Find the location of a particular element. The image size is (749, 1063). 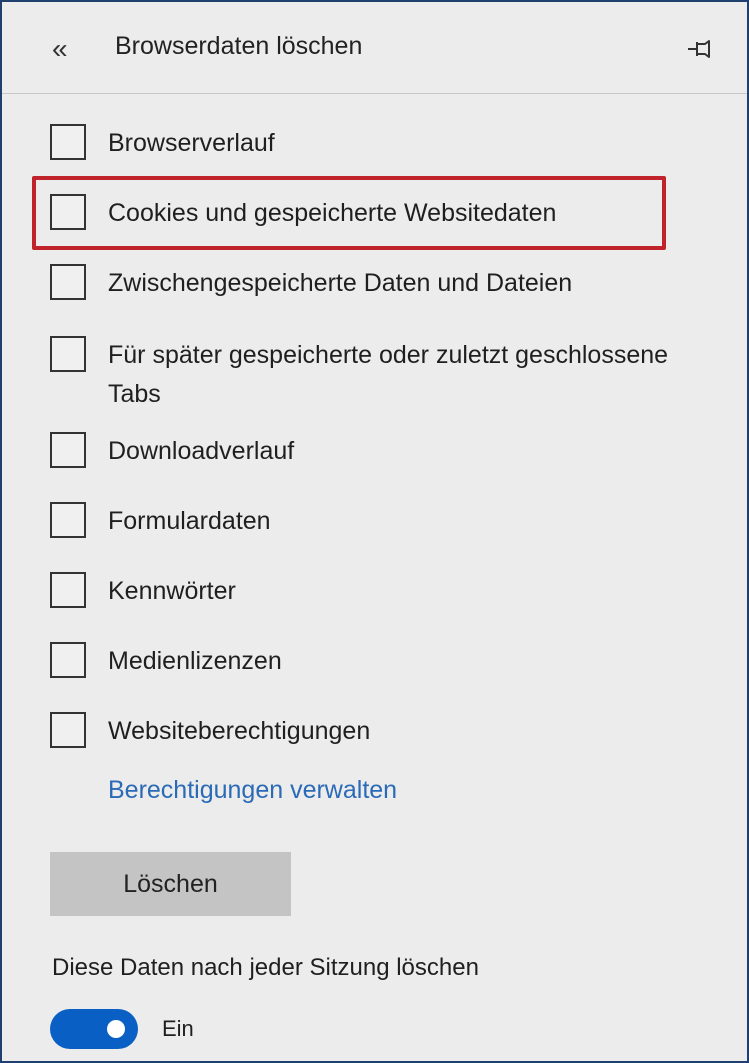

highlight-frame is located at coordinates (349, 213).